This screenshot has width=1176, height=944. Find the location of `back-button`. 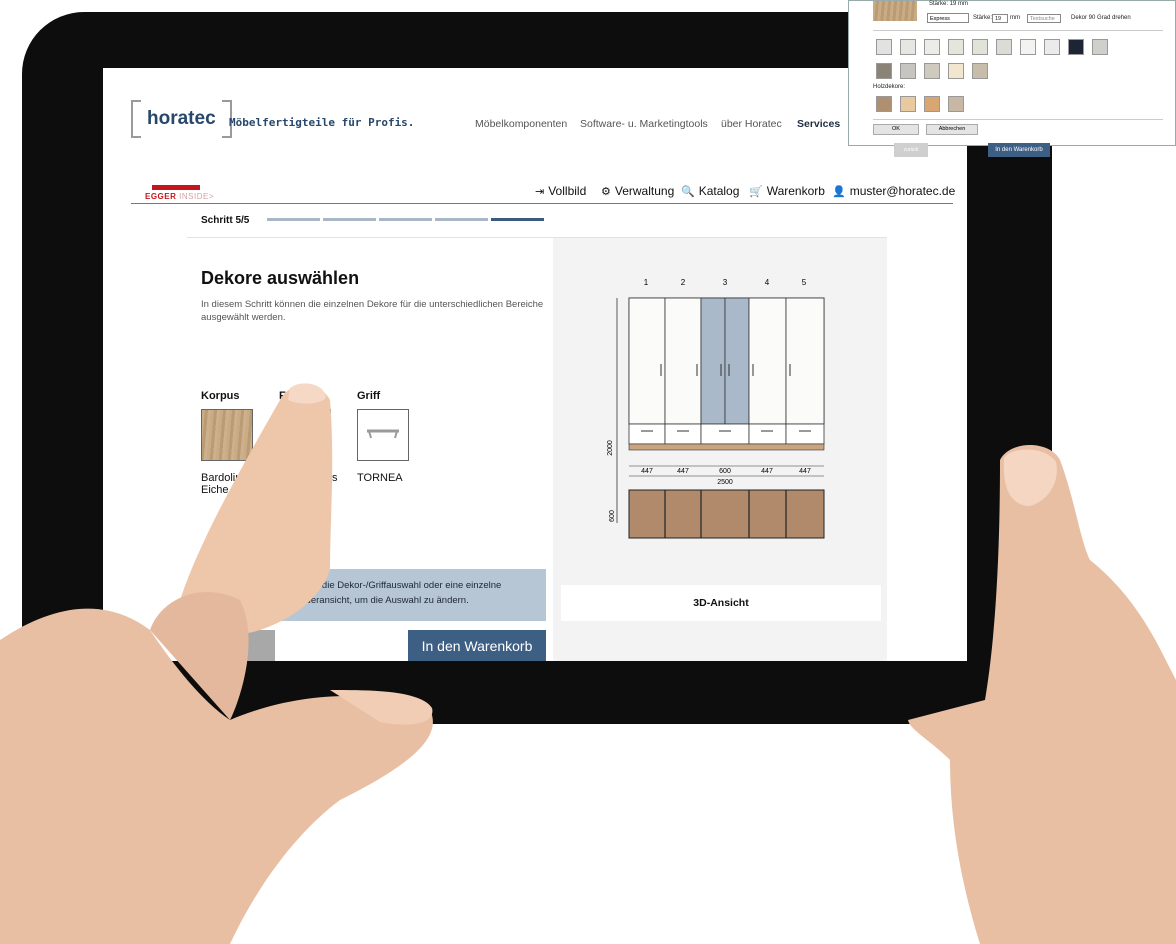

back-button is located at coordinates (238, 645).